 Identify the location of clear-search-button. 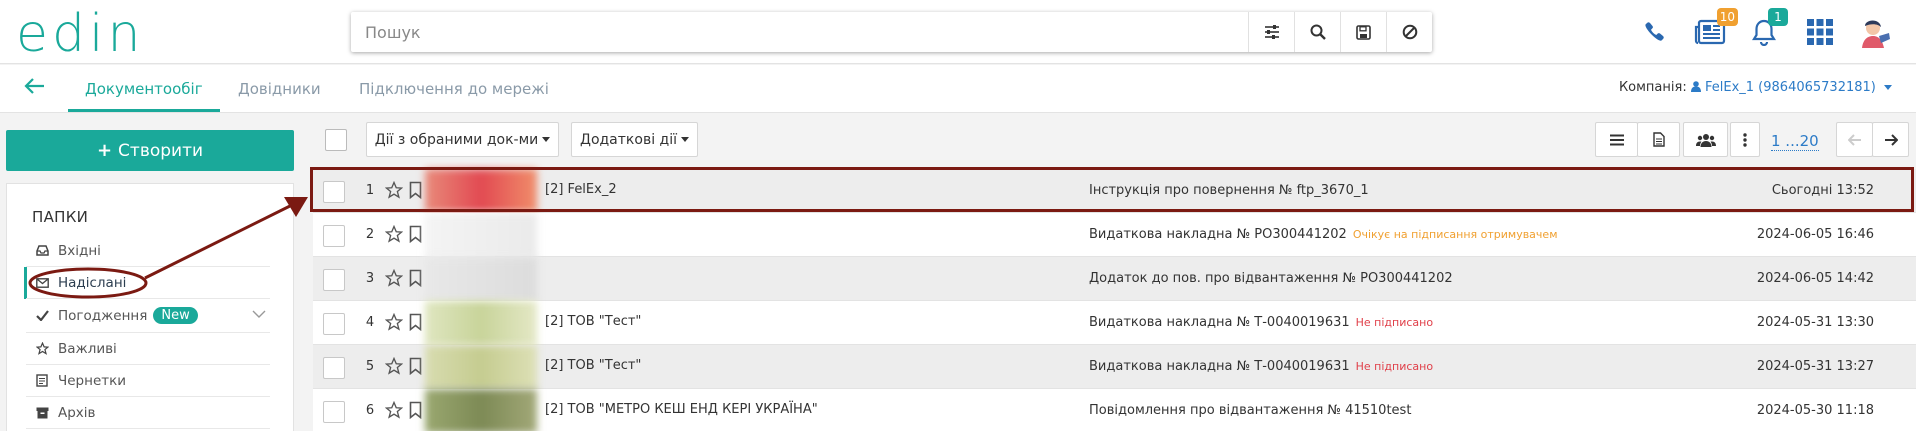
(1409, 32).